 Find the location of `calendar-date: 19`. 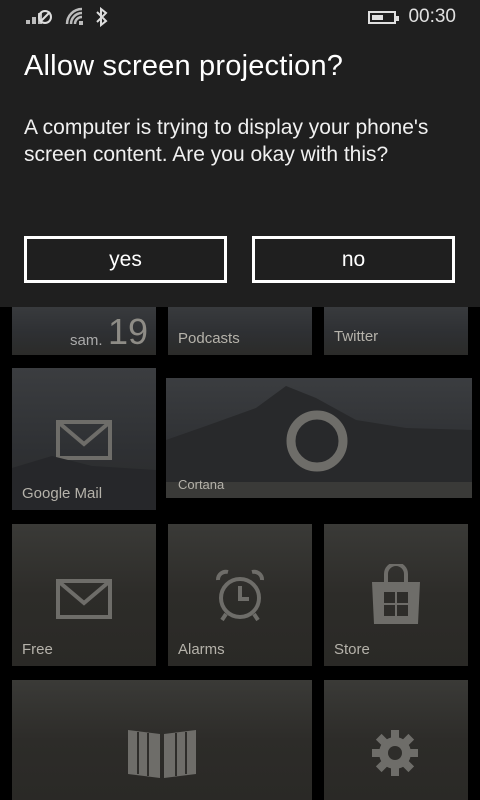

calendar-date: 19 is located at coordinates (128, 331).